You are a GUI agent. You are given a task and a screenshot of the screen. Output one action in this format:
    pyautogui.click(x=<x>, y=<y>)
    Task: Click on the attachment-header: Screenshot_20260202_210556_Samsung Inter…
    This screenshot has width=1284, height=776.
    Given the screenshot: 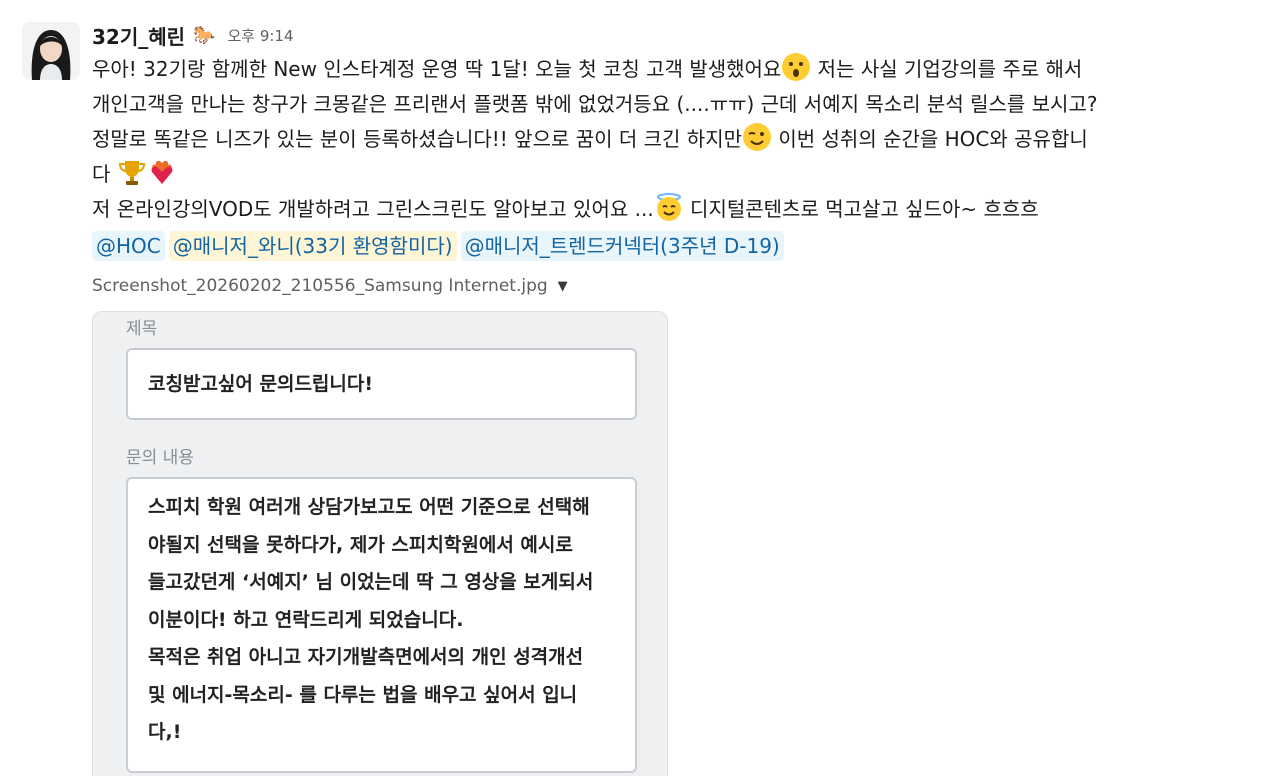 What is the action you would take?
    pyautogui.click(x=330, y=286)
    